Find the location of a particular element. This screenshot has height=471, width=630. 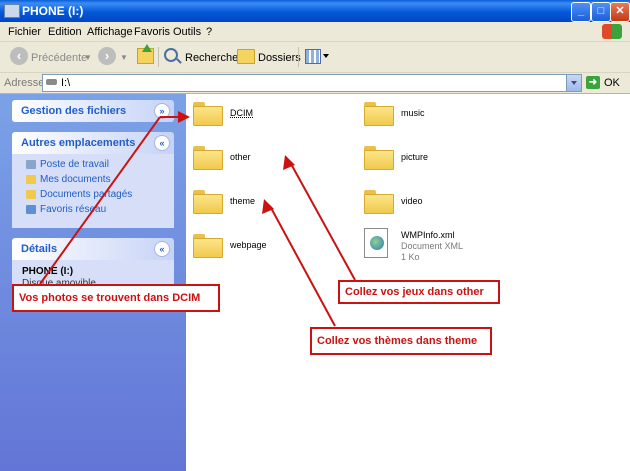

item-wmpinfo-kind: Document XML is located at coordinates (432, 246).